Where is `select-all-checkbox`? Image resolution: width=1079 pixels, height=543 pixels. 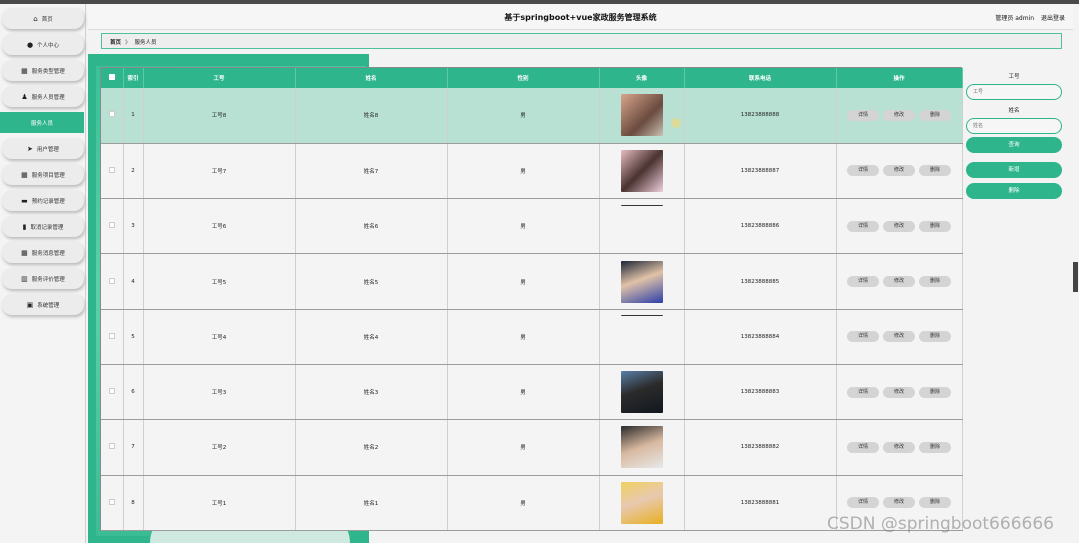 select-all-checkbox is located at coordinates (111, 77).